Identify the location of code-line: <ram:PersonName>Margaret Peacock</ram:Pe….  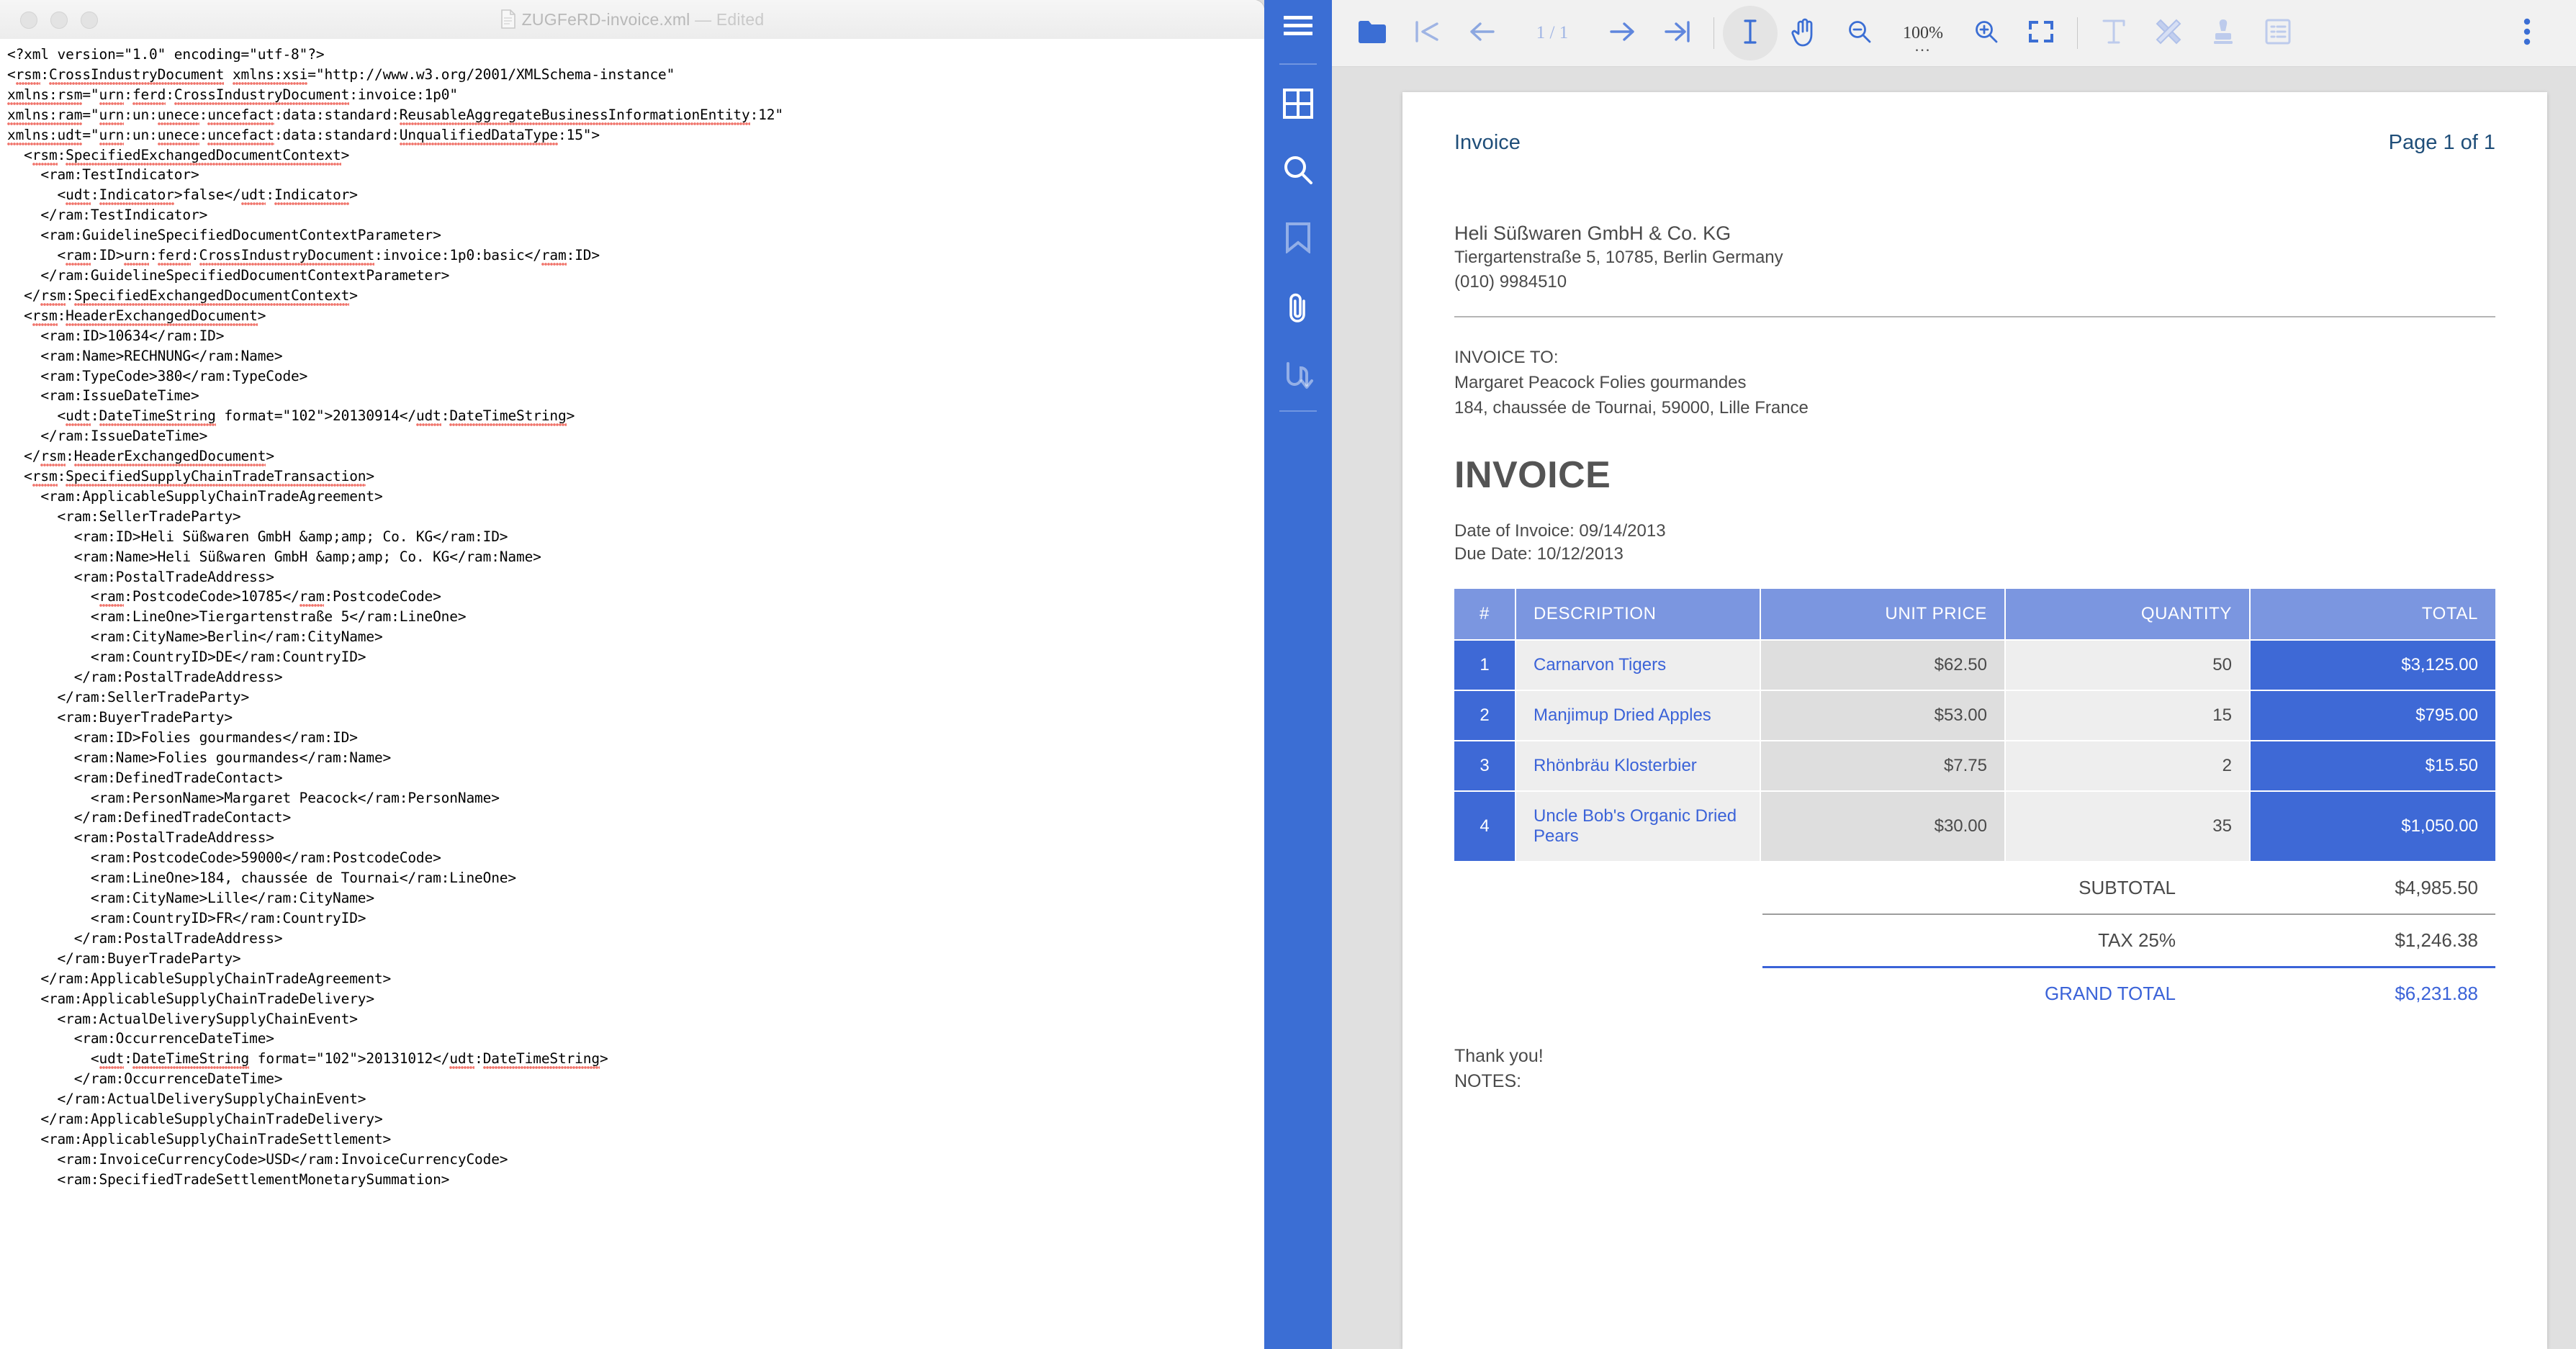
(253, 797).